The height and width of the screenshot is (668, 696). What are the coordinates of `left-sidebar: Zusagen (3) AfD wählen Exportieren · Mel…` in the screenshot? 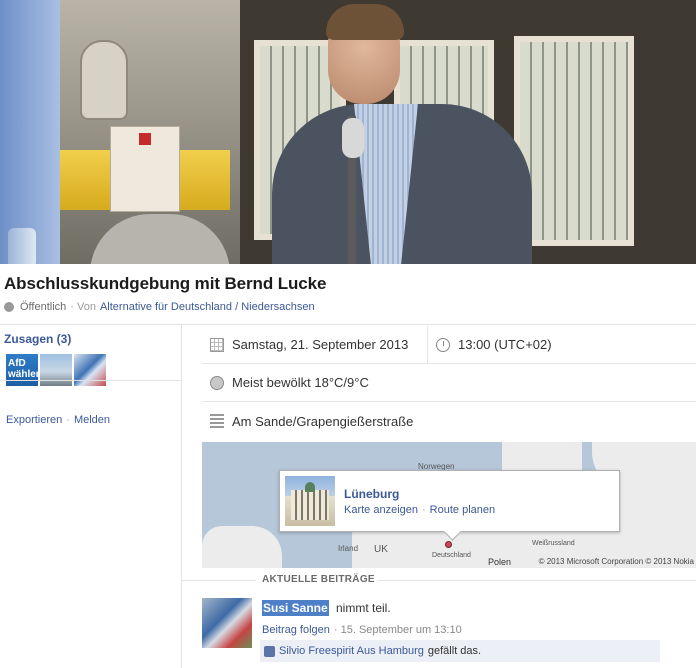 It's located at (91, 496).